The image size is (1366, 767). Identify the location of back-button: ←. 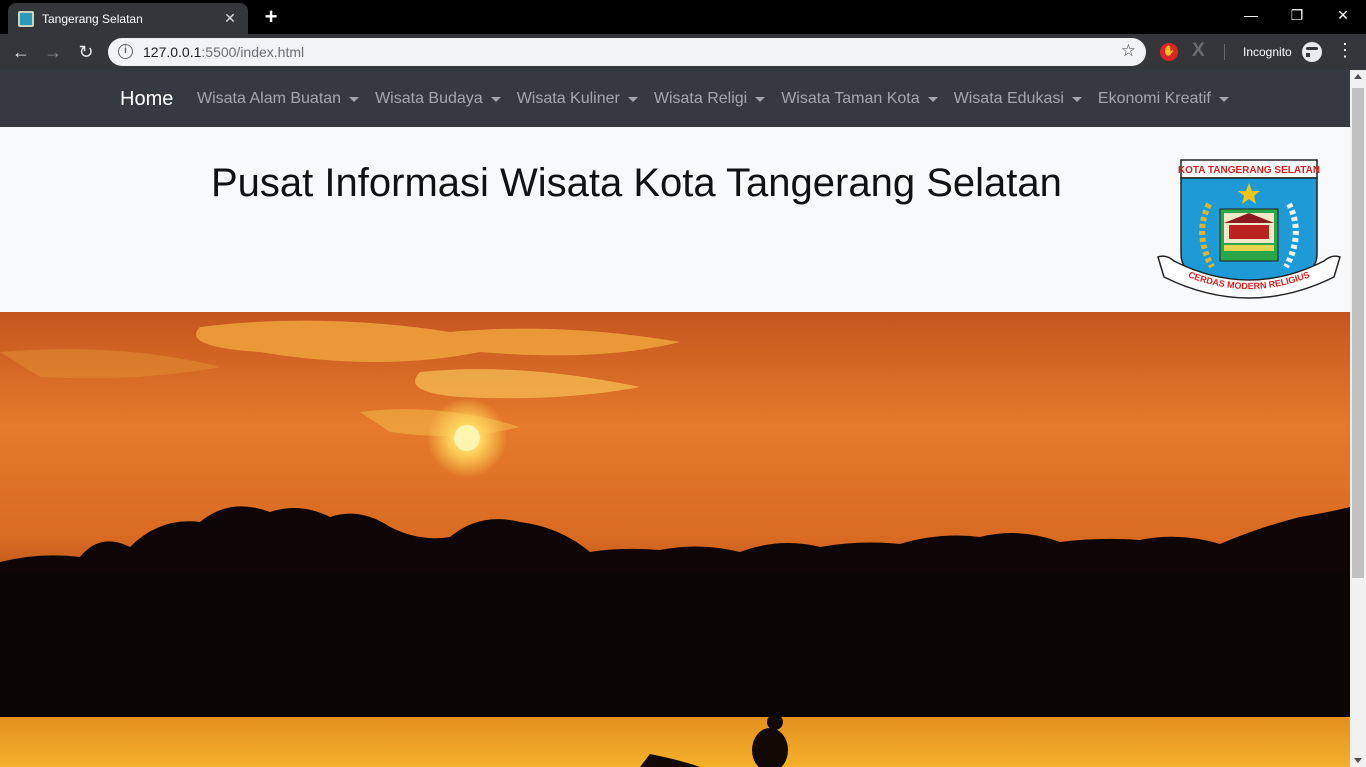
(21, 52).